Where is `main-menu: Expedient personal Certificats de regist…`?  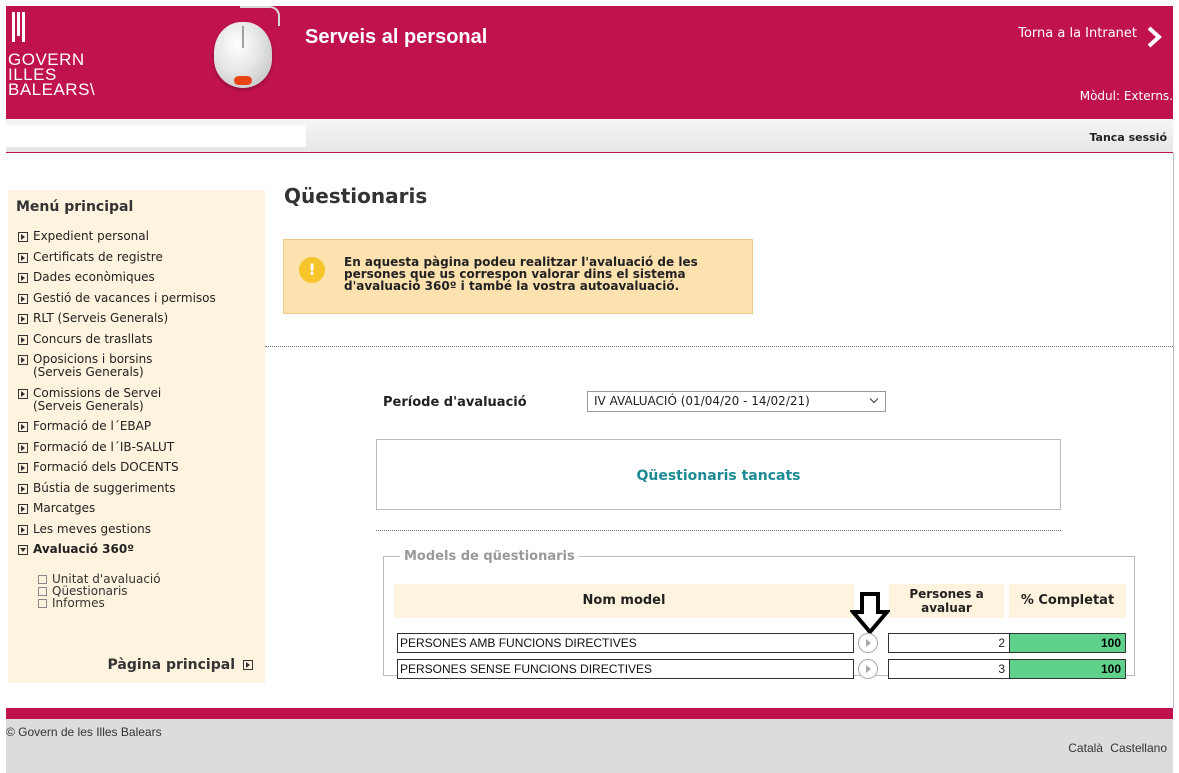
main-menu: Expedient personal Certificats de regist… is located at coordinates (140, 397).